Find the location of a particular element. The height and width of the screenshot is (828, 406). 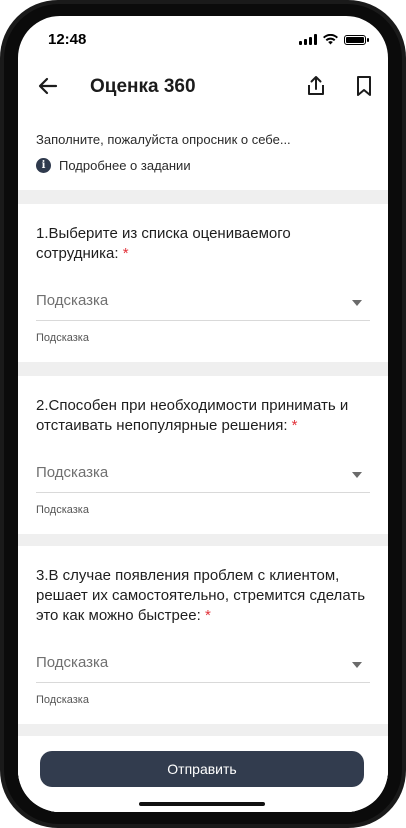

employee-select: Подсказка is located at coordinates (203, 304).